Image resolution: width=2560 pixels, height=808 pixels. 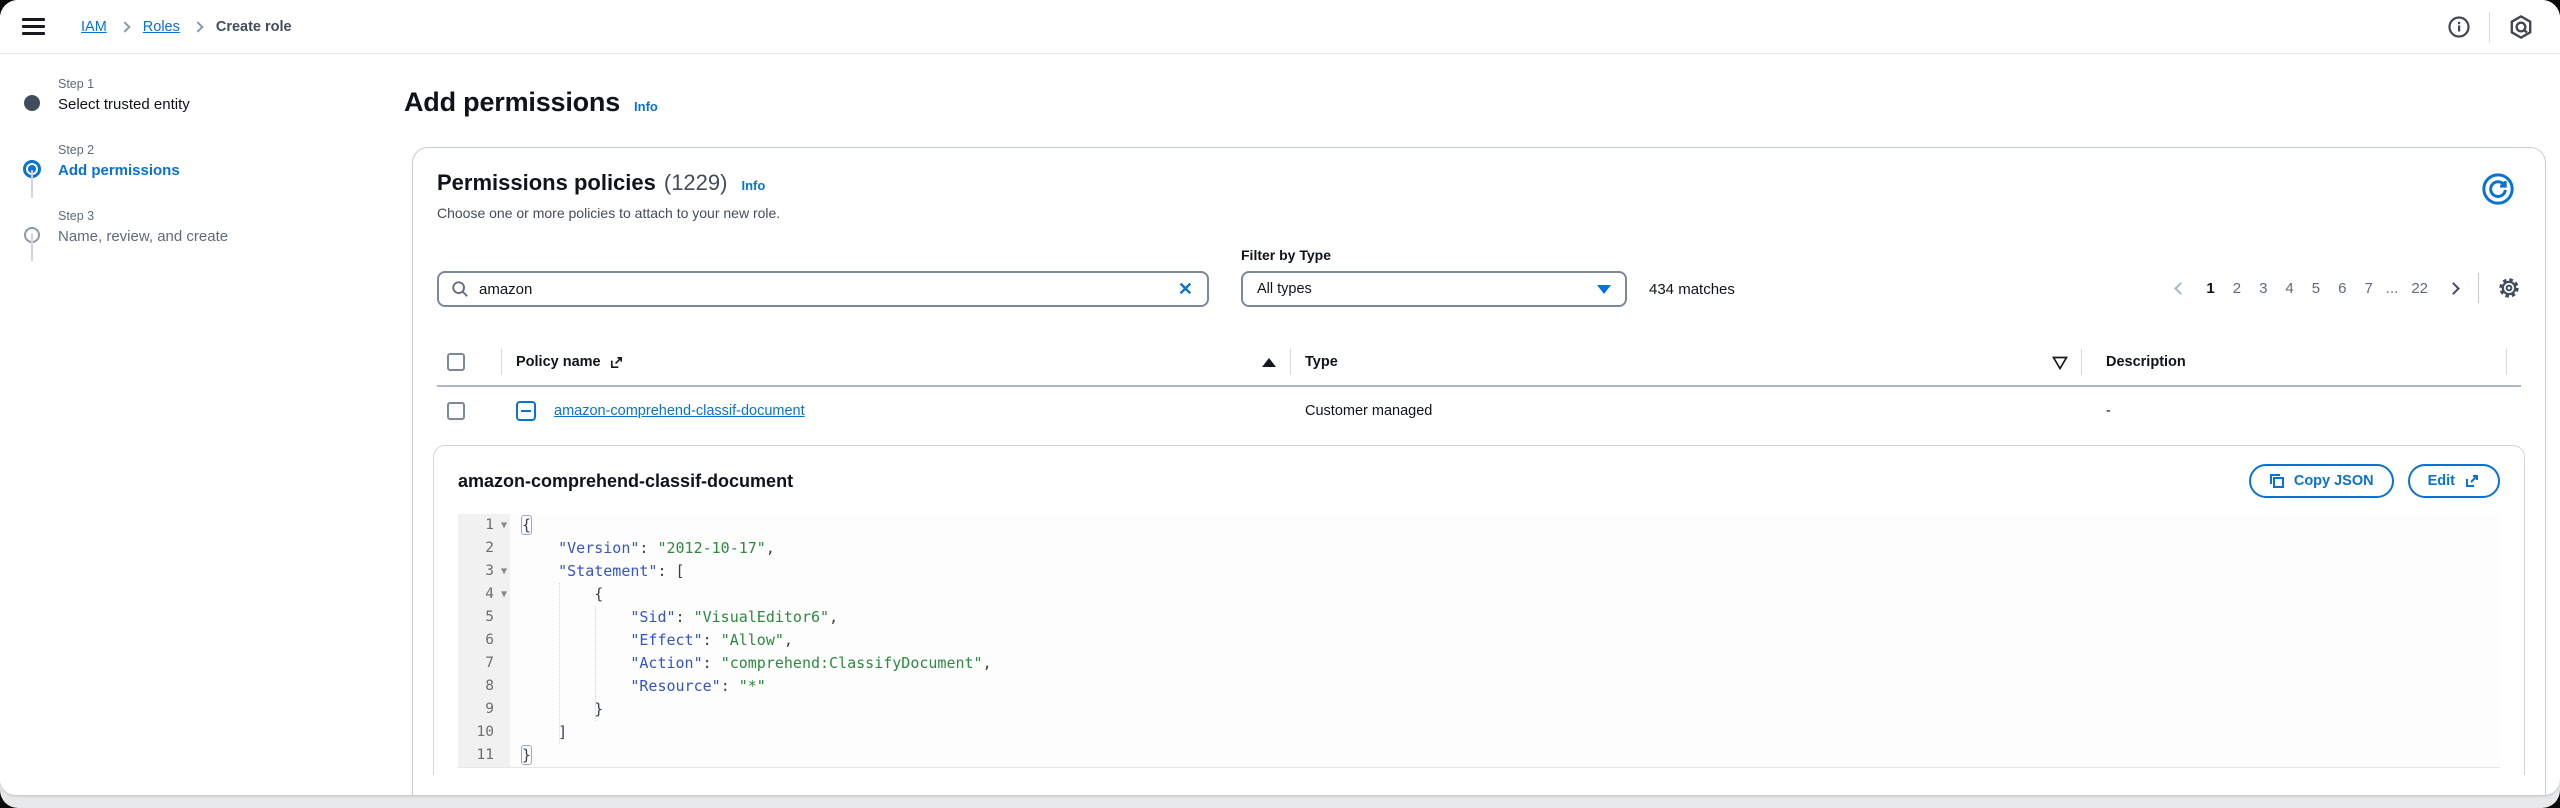 What do you see at coordinates (161, 27) in the screenshot?
I see `breadcrumb-roles: Roles` at bounding box center [161, 27].